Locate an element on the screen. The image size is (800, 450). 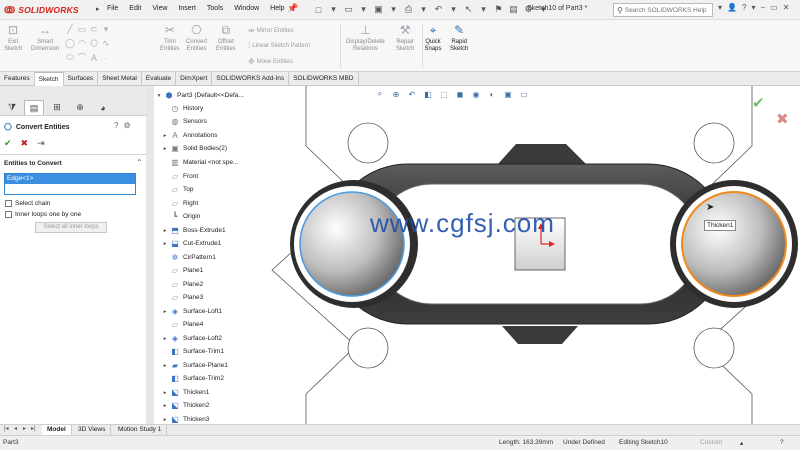
rectangle-icon: ▭ is located at coordinates (82, 29).